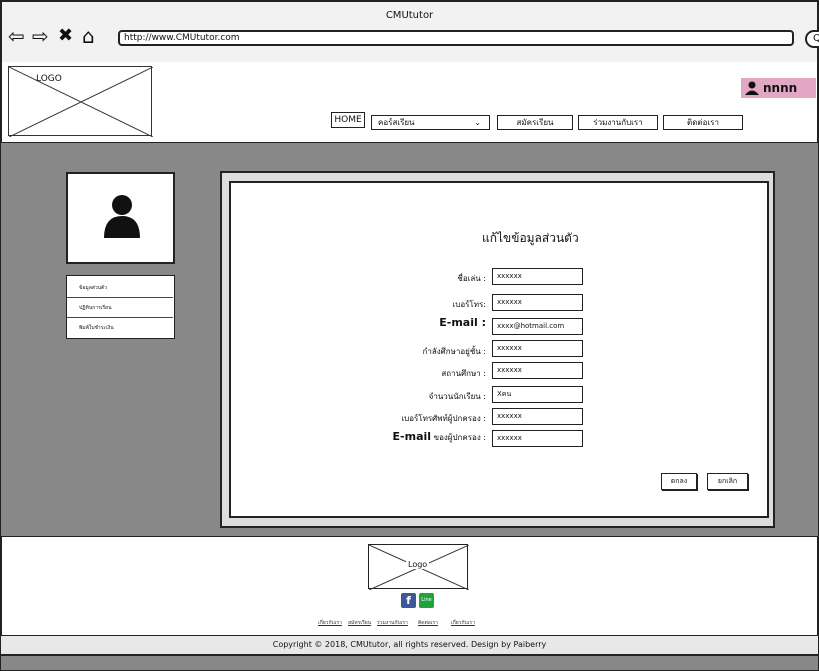  Describe the element at coordinates (443, 418) in the screenshot. I see `label-parent-phone: เบอร์โทรศัพท์ผู้ปกครอง :` at that location.